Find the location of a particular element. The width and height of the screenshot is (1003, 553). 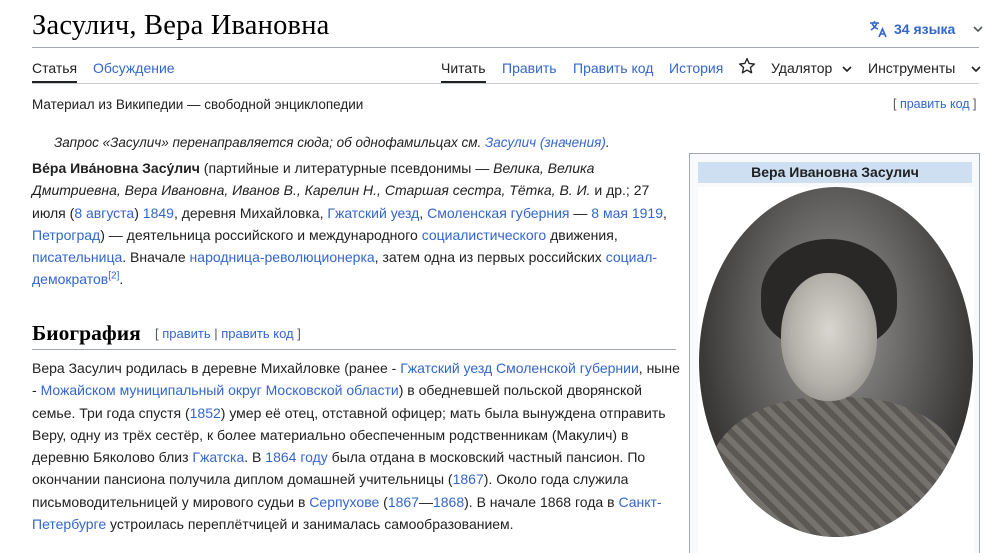

tabs-divider is located at coordinates (505, 83).